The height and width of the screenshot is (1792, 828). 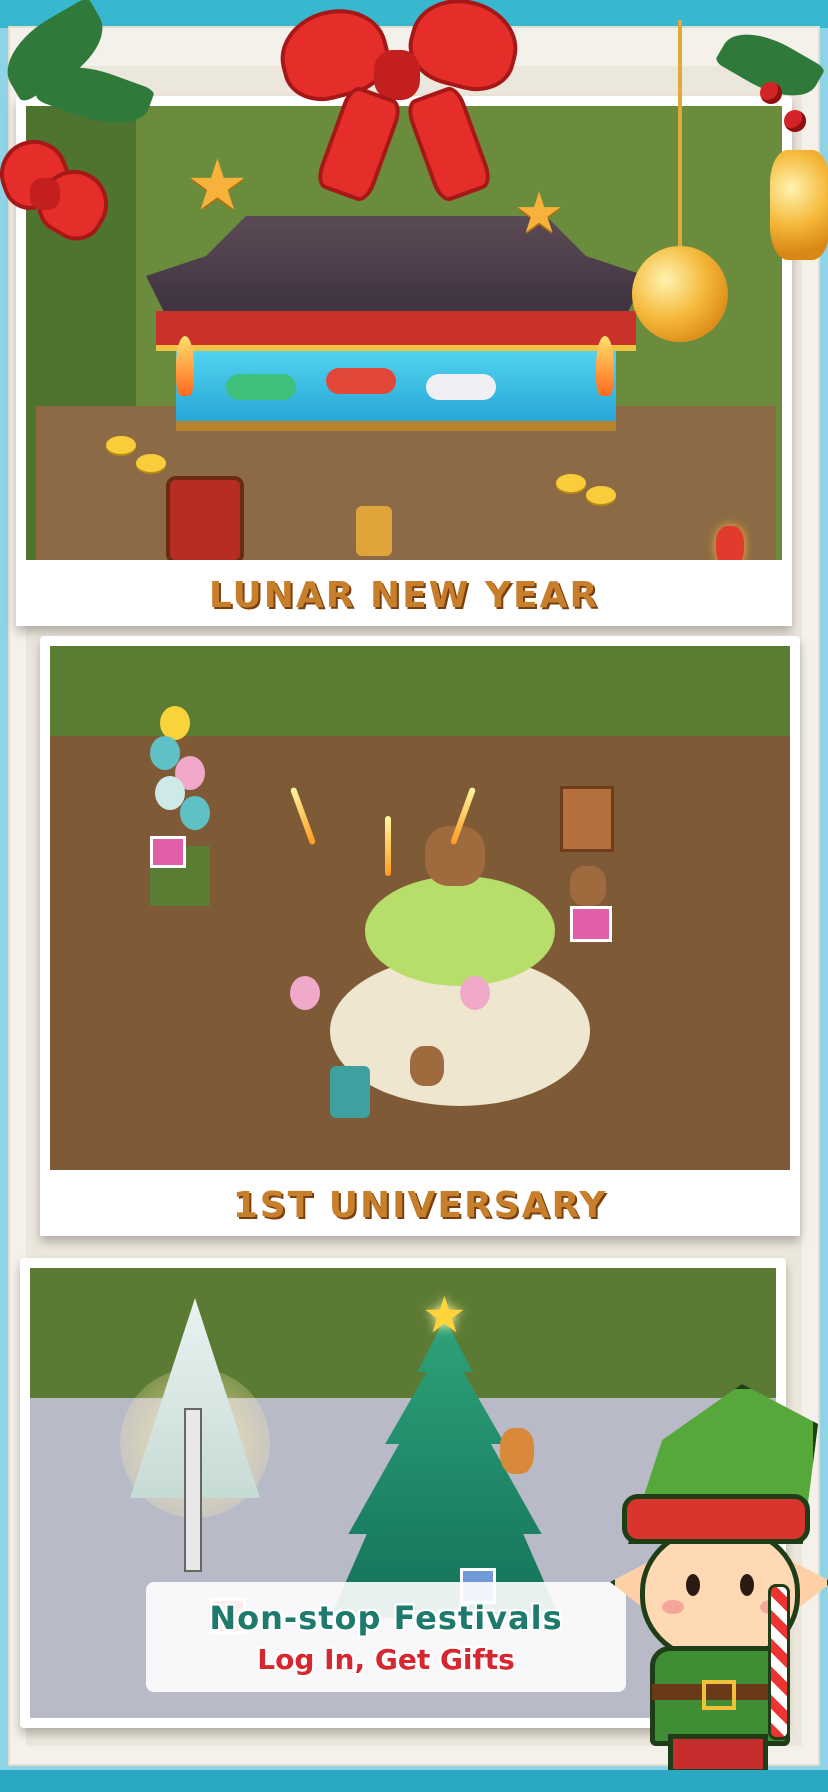 What do you see at coordinates (427, 1066) in the screenshot?
I see `companion-bear` at bounding box center [427, 1066].